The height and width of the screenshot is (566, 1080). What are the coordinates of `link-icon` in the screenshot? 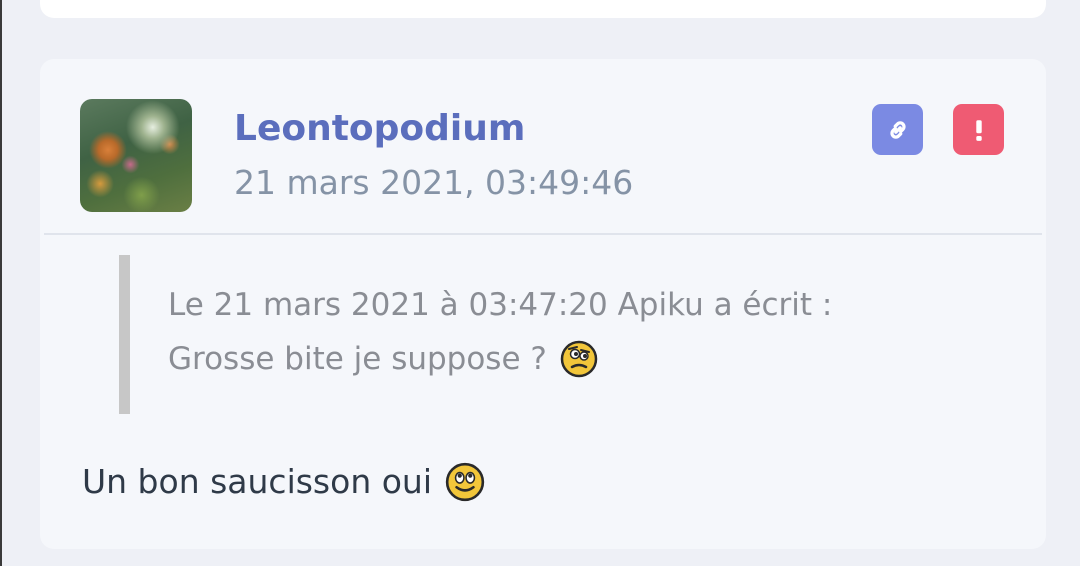 It's located at (897, 129).